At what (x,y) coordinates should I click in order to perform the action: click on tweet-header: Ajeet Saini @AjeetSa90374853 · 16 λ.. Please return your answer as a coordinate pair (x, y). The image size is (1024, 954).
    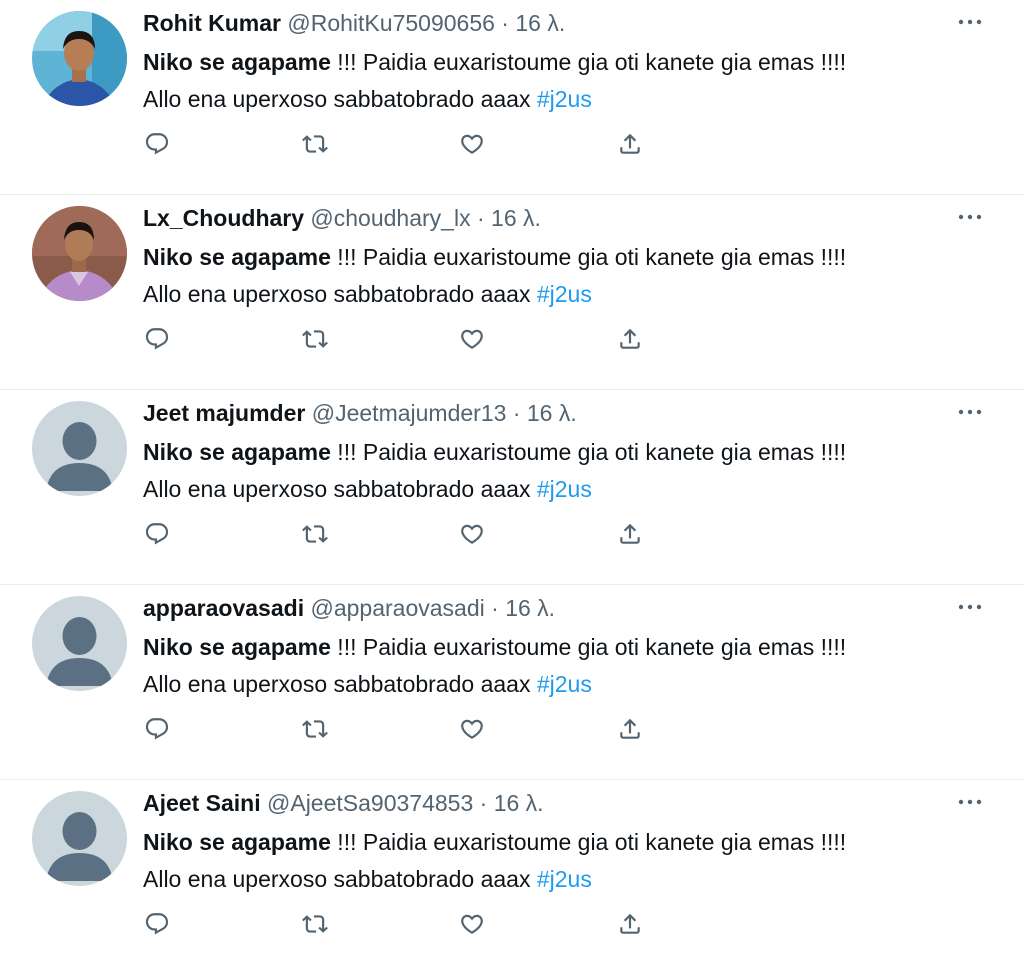
    Looking at the image, I should click on (343, 803).